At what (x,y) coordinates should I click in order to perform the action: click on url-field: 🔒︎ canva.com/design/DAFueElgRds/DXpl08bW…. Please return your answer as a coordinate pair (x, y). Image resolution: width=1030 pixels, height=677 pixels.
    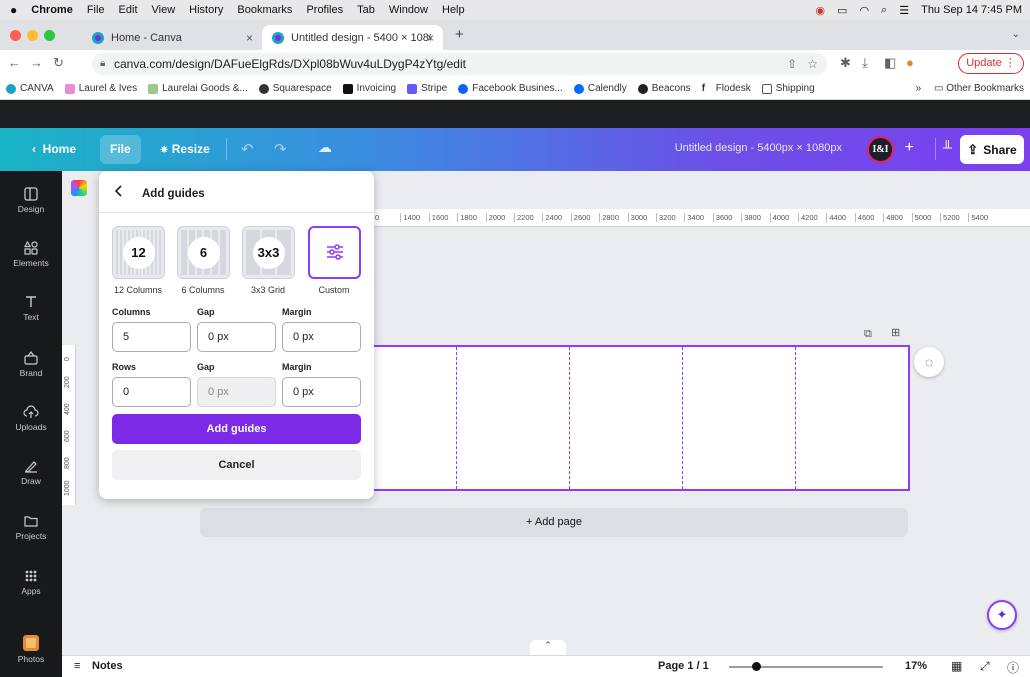
    Looking at the image, I should click on (459, 64).